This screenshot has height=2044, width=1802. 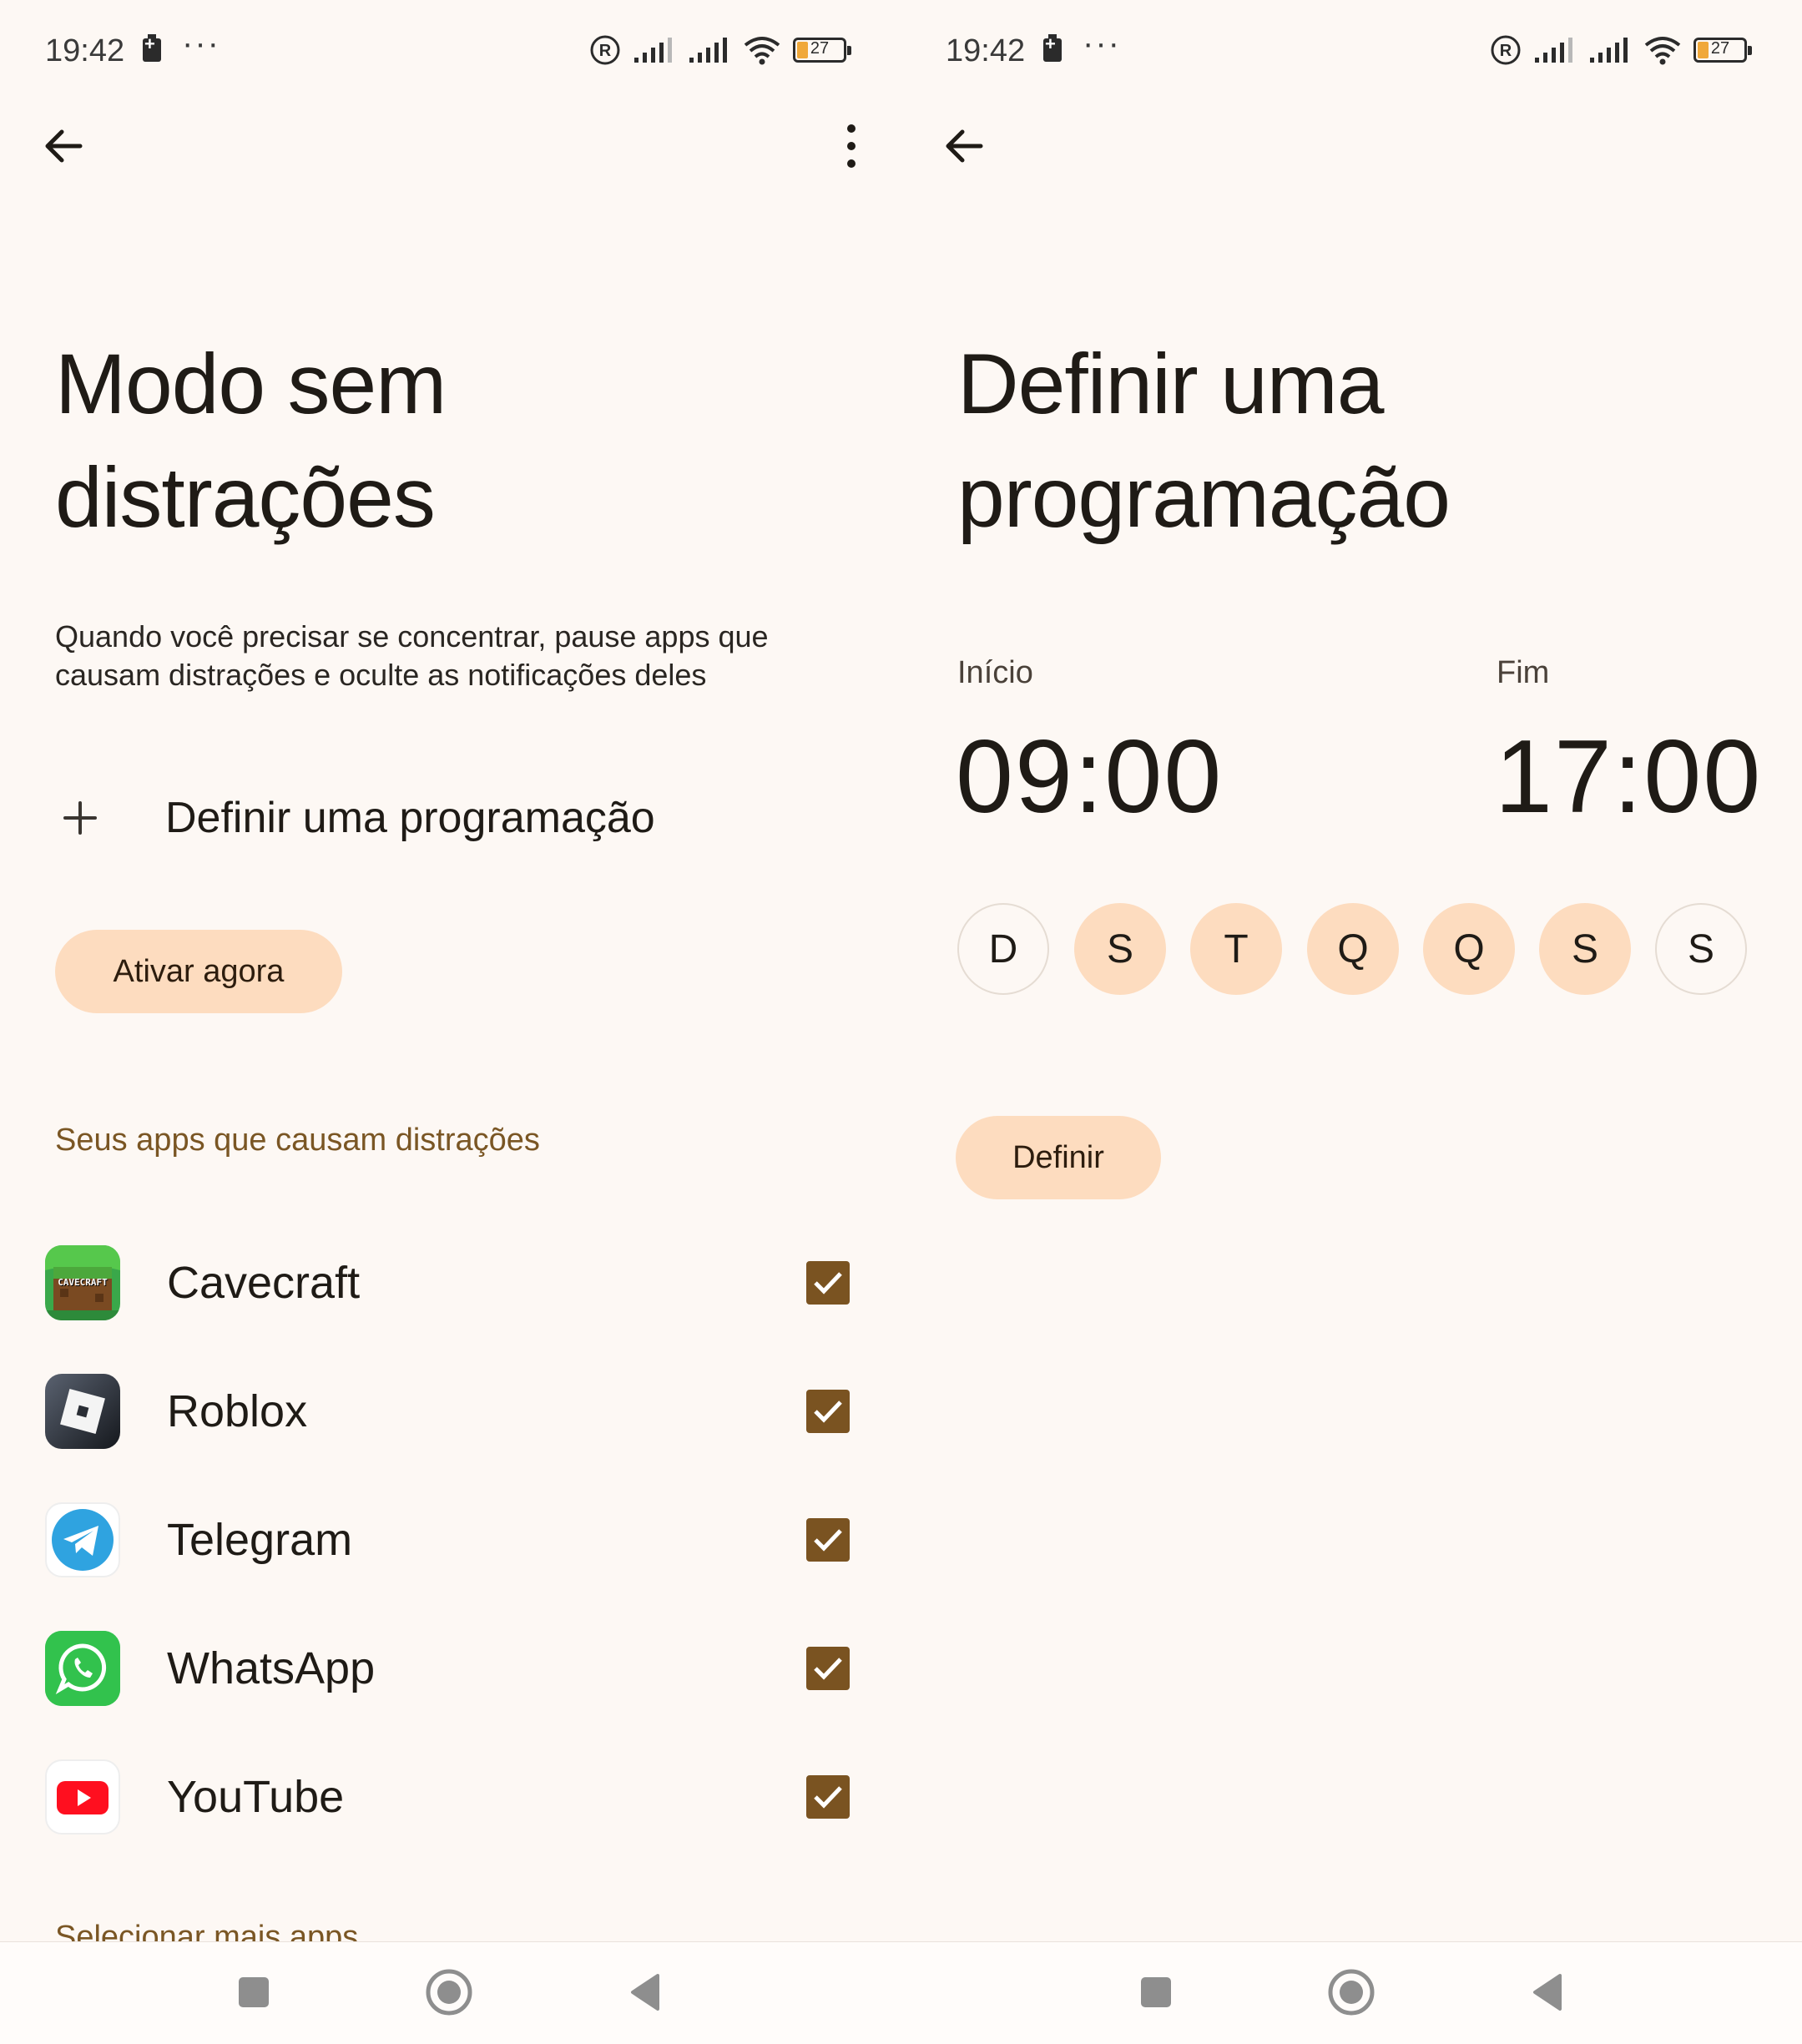 What do you see at coordinates (448, 1797) in the screenshot?
I see `app-row-youtube: YouTube` at bounding box center [448, 1797].